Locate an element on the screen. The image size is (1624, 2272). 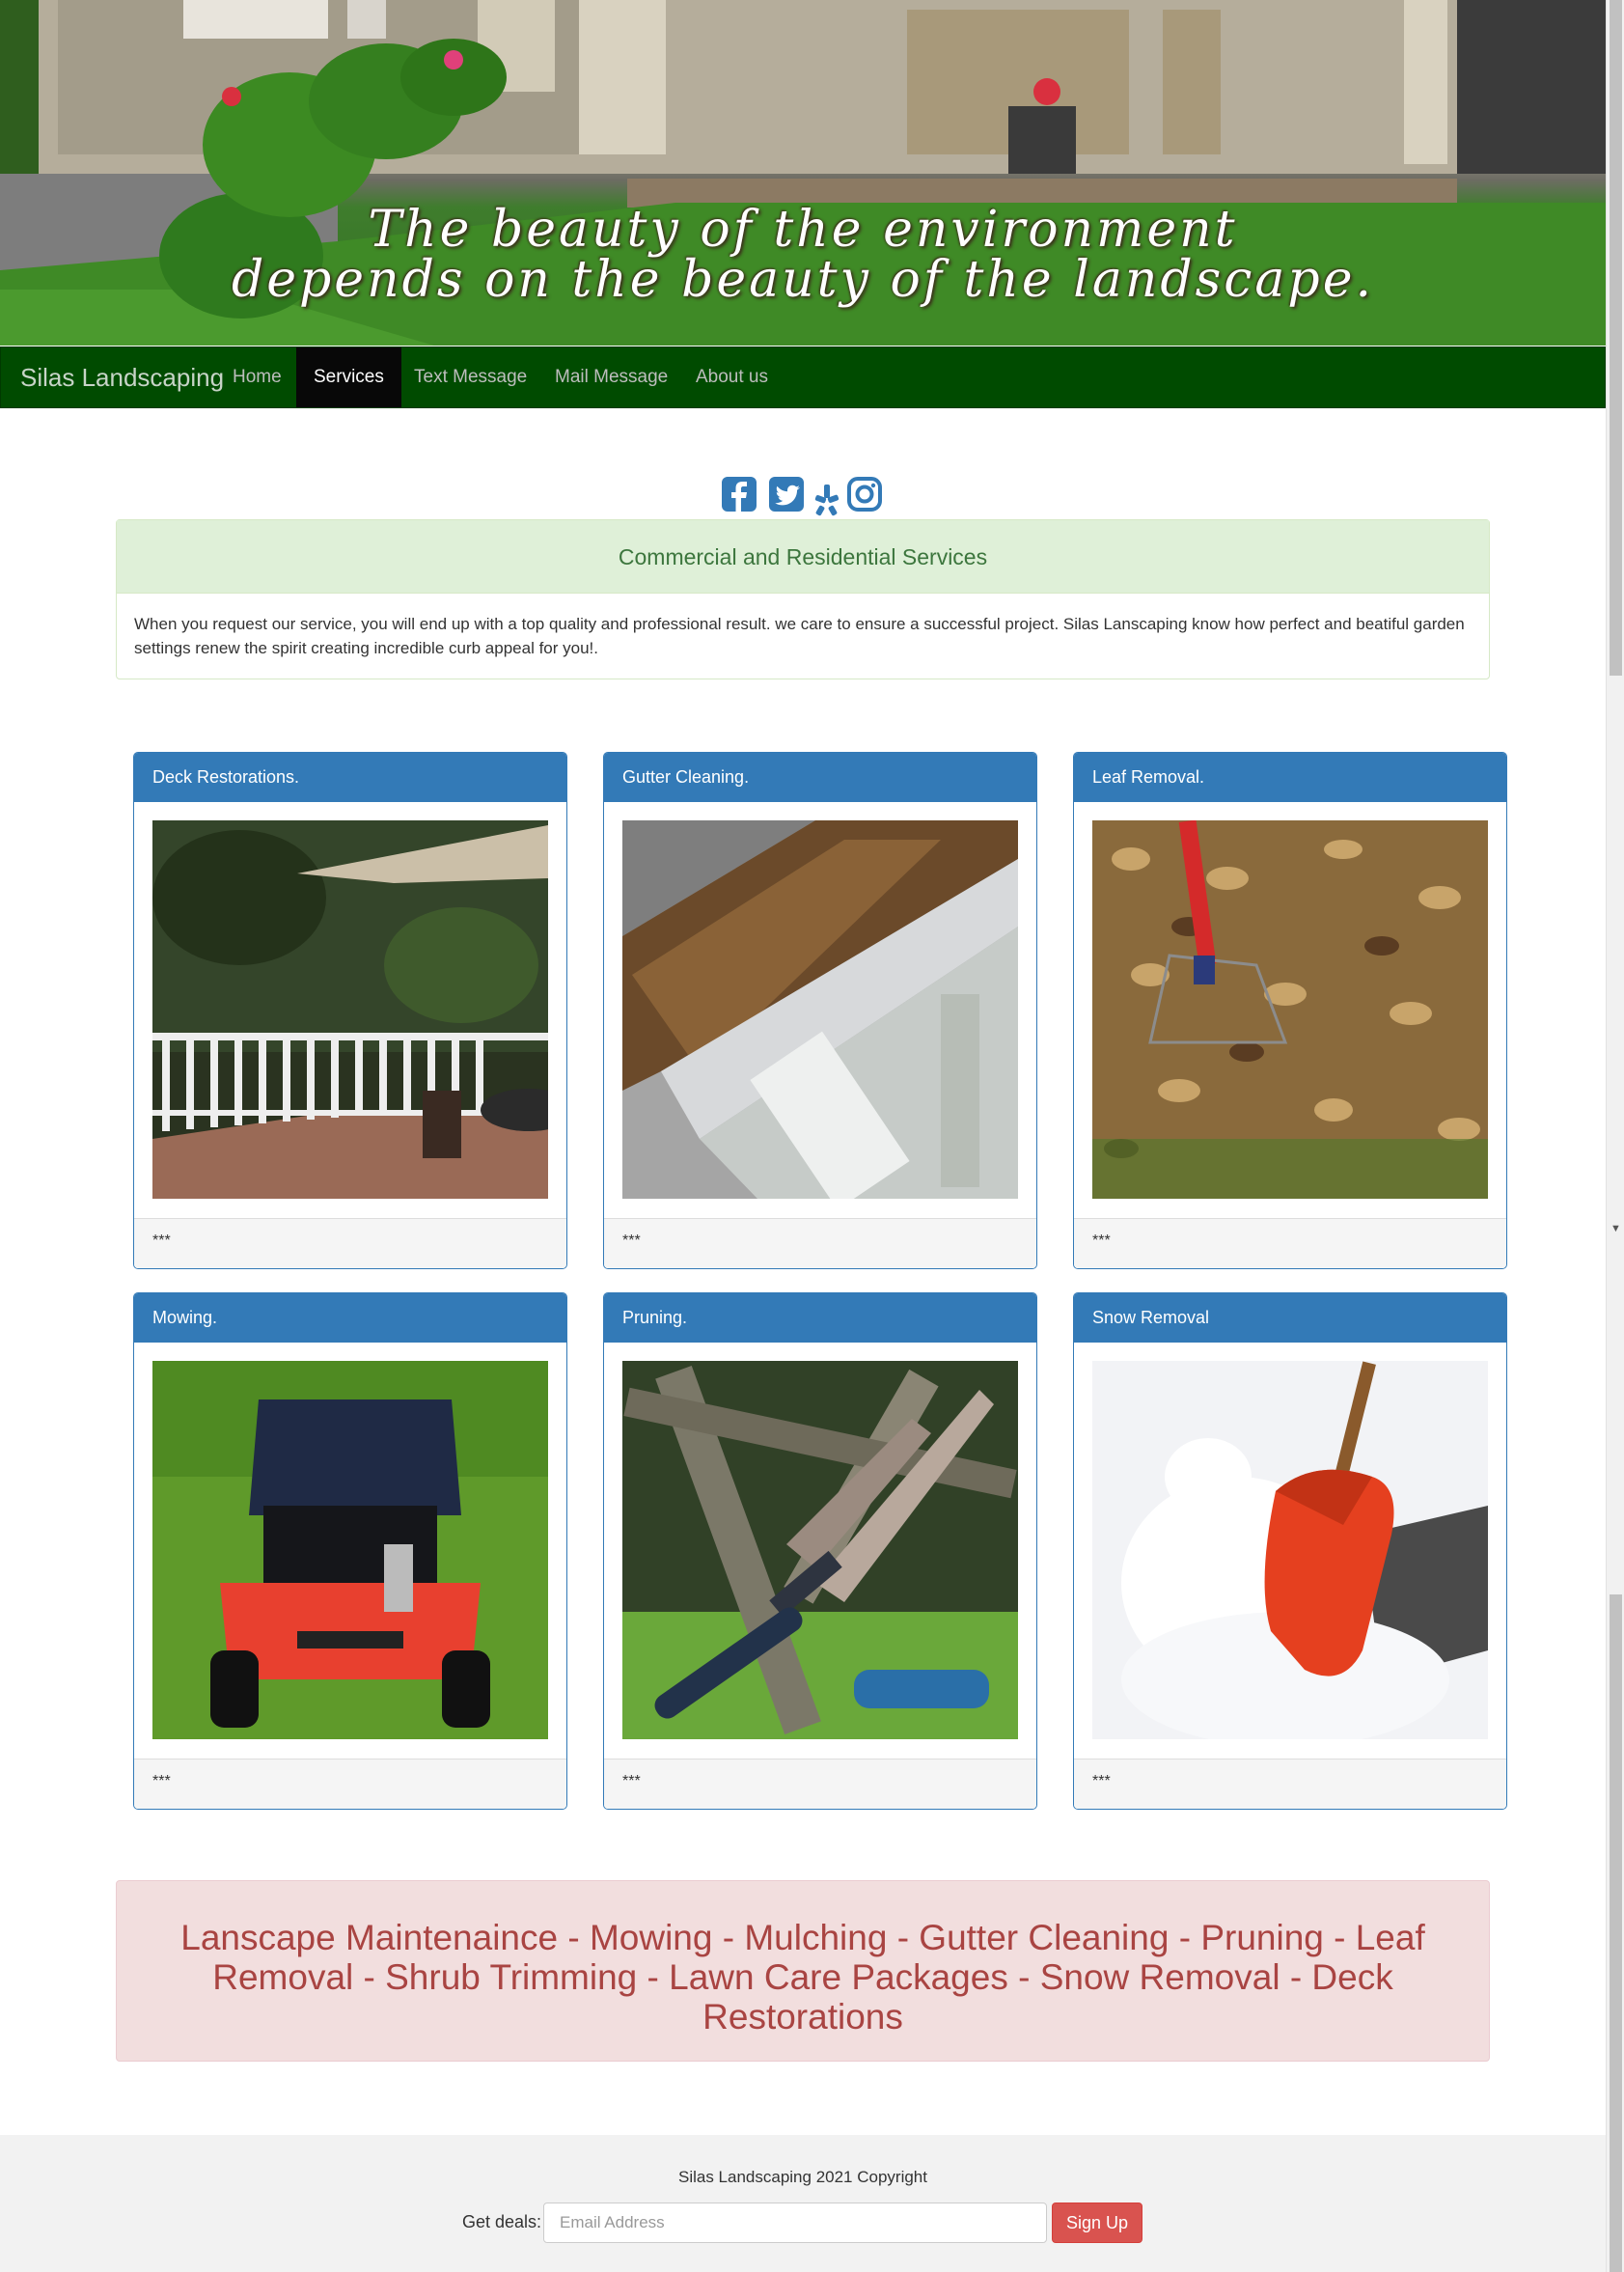
service-card-gutter: Gutter Cleaning. *** is located at coordinates (820, 1011).